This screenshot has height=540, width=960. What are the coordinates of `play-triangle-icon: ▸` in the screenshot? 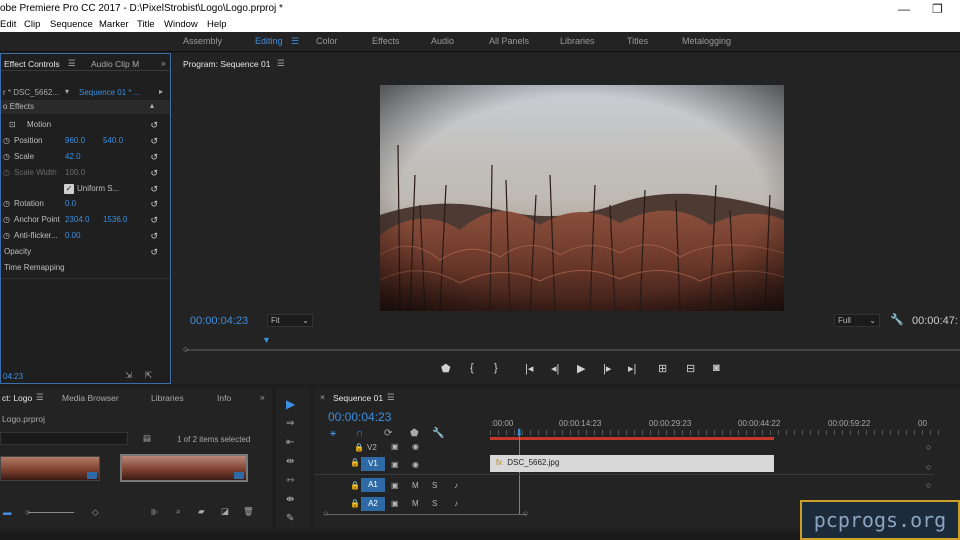 It's located at (161, 91).